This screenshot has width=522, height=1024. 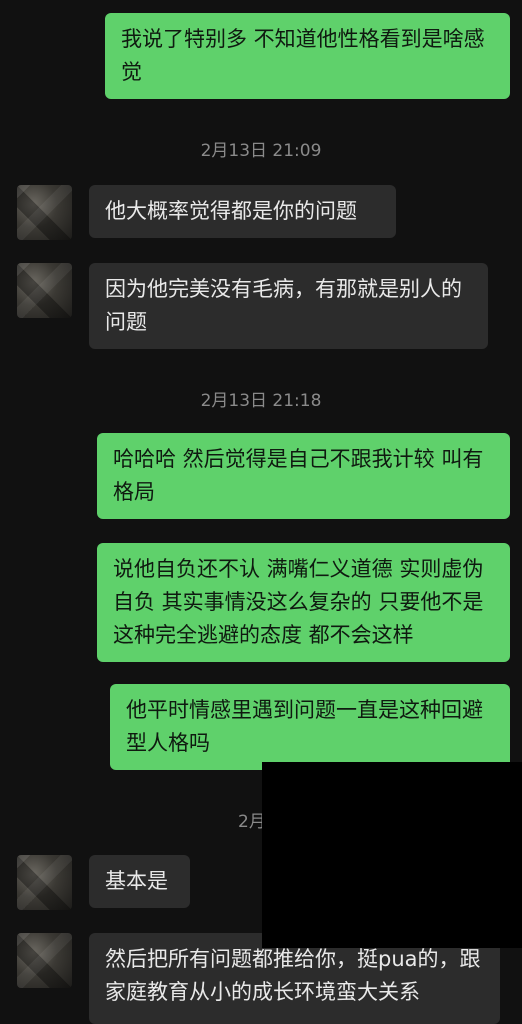 I want to click on sent-message: 哈哈哈 然后觉得是自己不跟我计较 叫有格局, so click(x=303, y=476).